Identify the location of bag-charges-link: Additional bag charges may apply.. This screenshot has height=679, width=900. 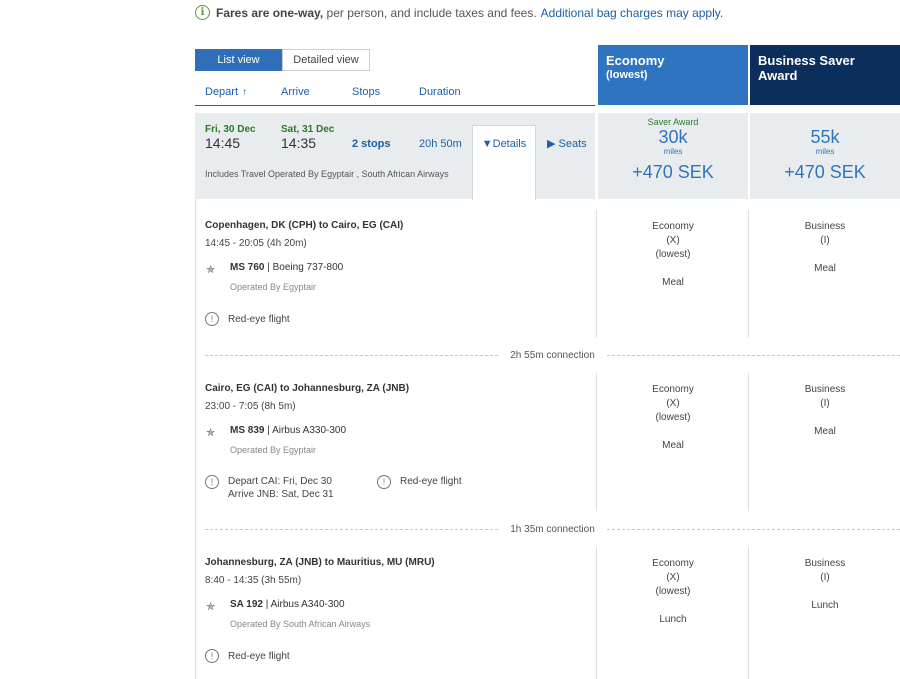
(632, 13).